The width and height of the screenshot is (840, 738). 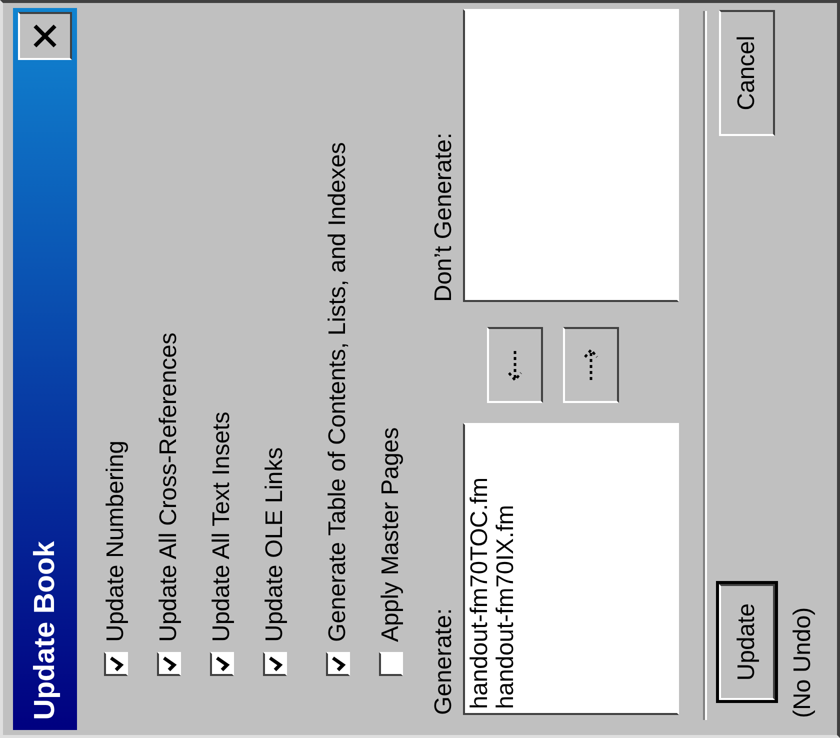 I want to click on checkbox-label: Update All Cross-References, so click(x=168, y=487).